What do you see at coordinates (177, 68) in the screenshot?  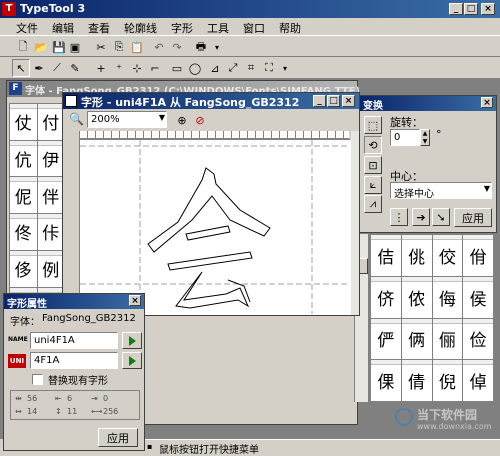 I see `rectangle-icon: ▭` at bounding box center [177, 68].